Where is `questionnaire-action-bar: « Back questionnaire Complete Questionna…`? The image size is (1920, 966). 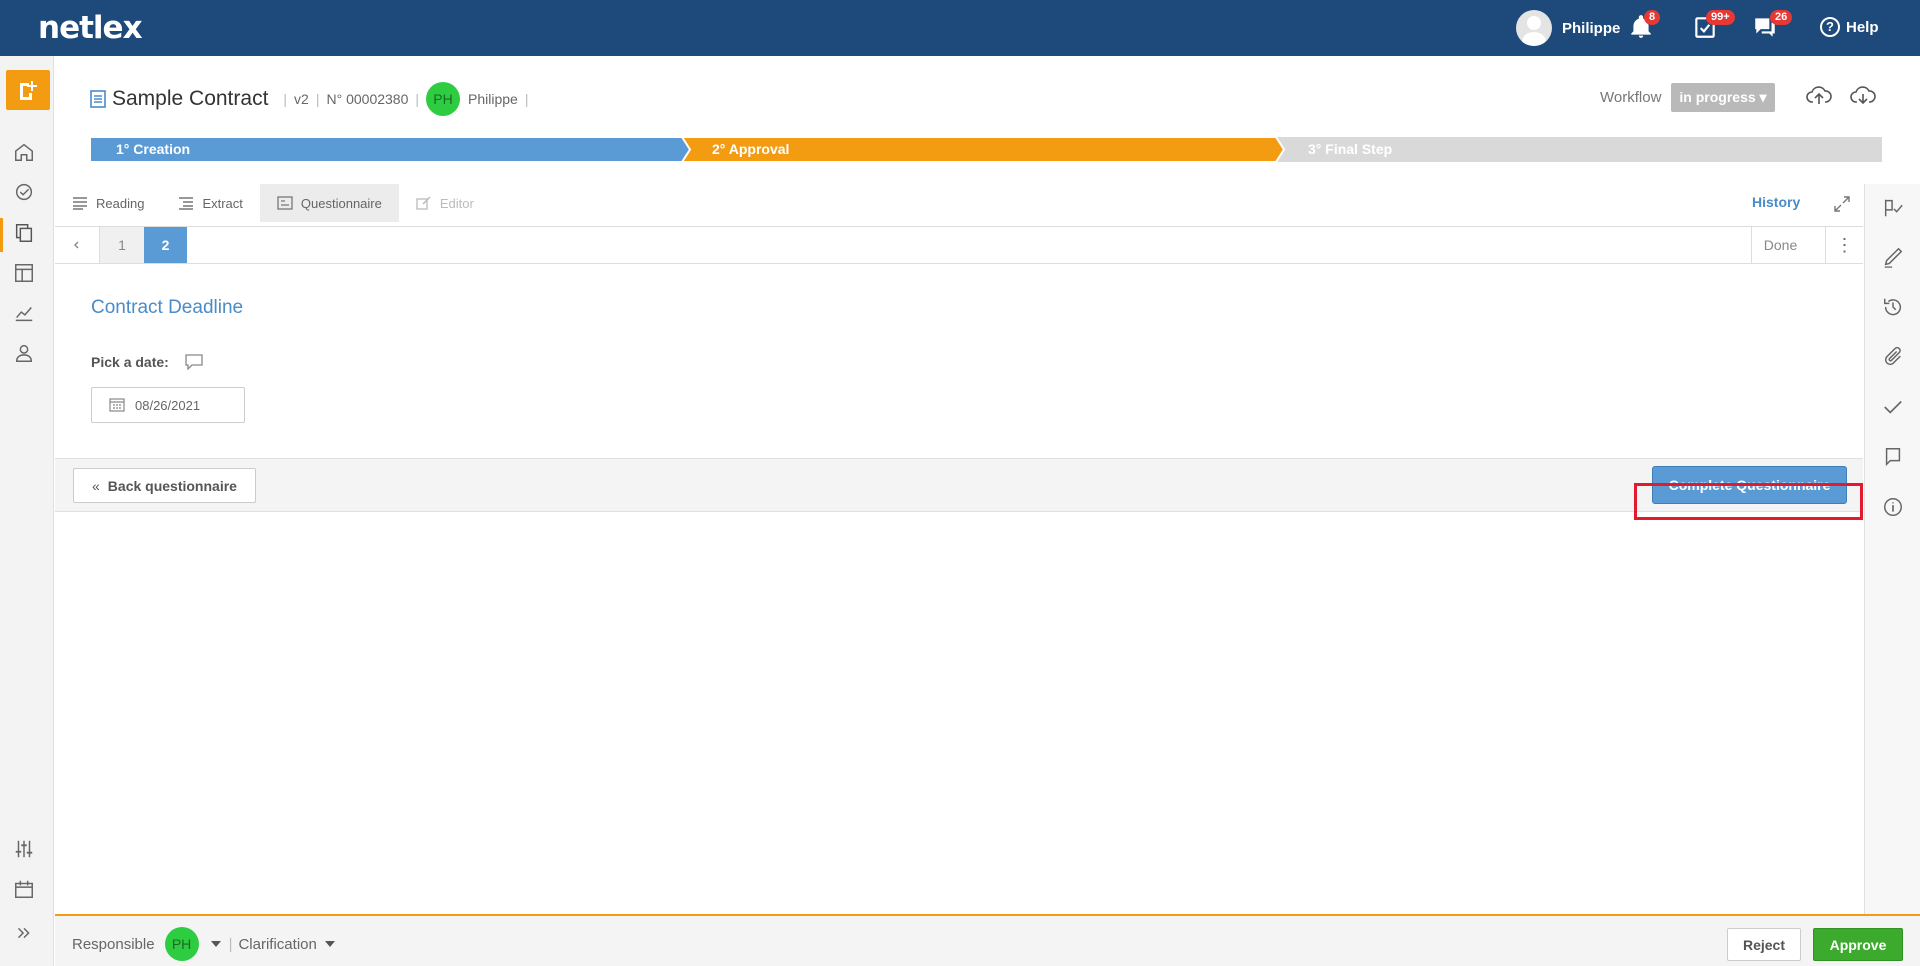 questionnaire-action-bar: « Back questionnaire Complete Questionna… is located at coordinates (959, 485).